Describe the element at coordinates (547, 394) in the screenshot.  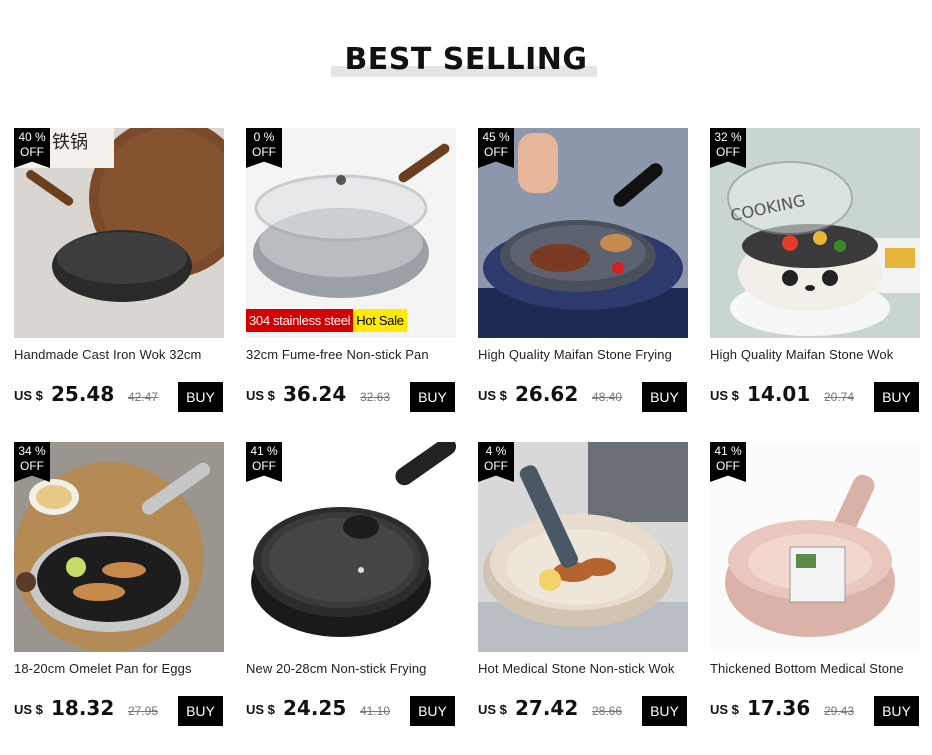
I see `product-price: 26.62` at that location.